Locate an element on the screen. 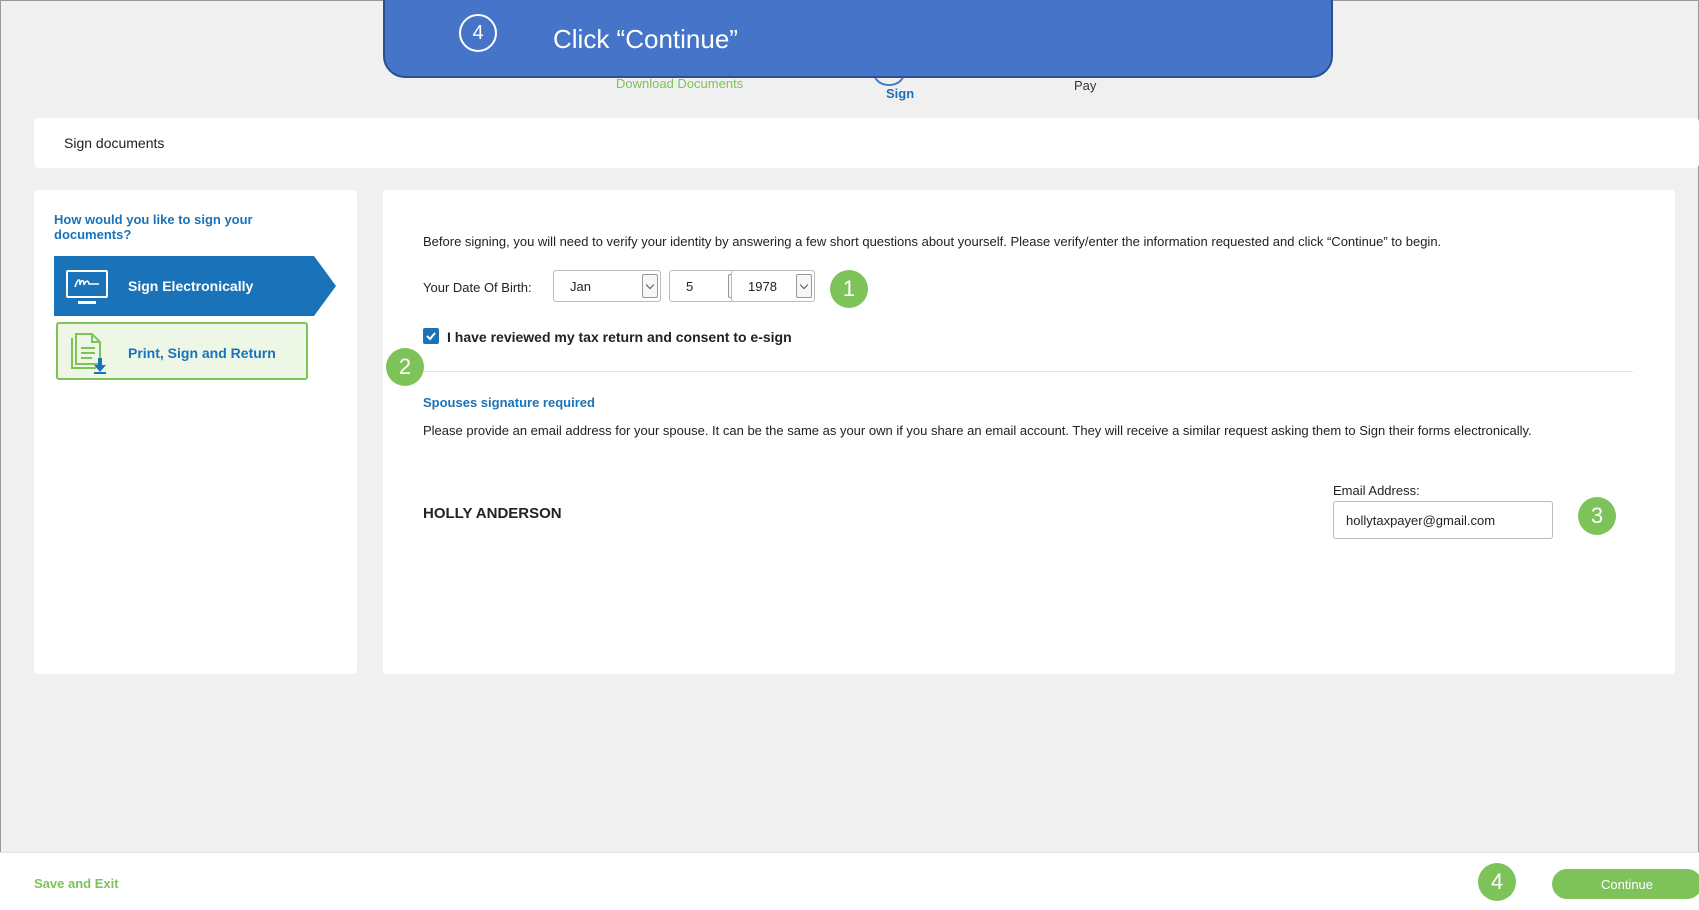 The image size is (1699, 910). dob-month-value: Jan is located at coordinates (580, 286).